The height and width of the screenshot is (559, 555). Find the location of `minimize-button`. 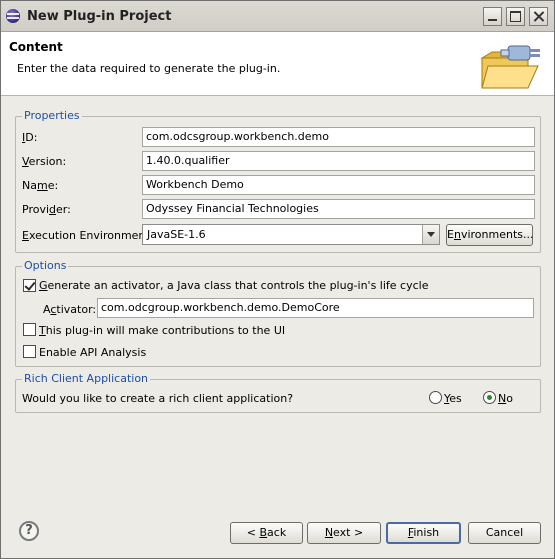

minimize-button is located at coordinates (492, 16).